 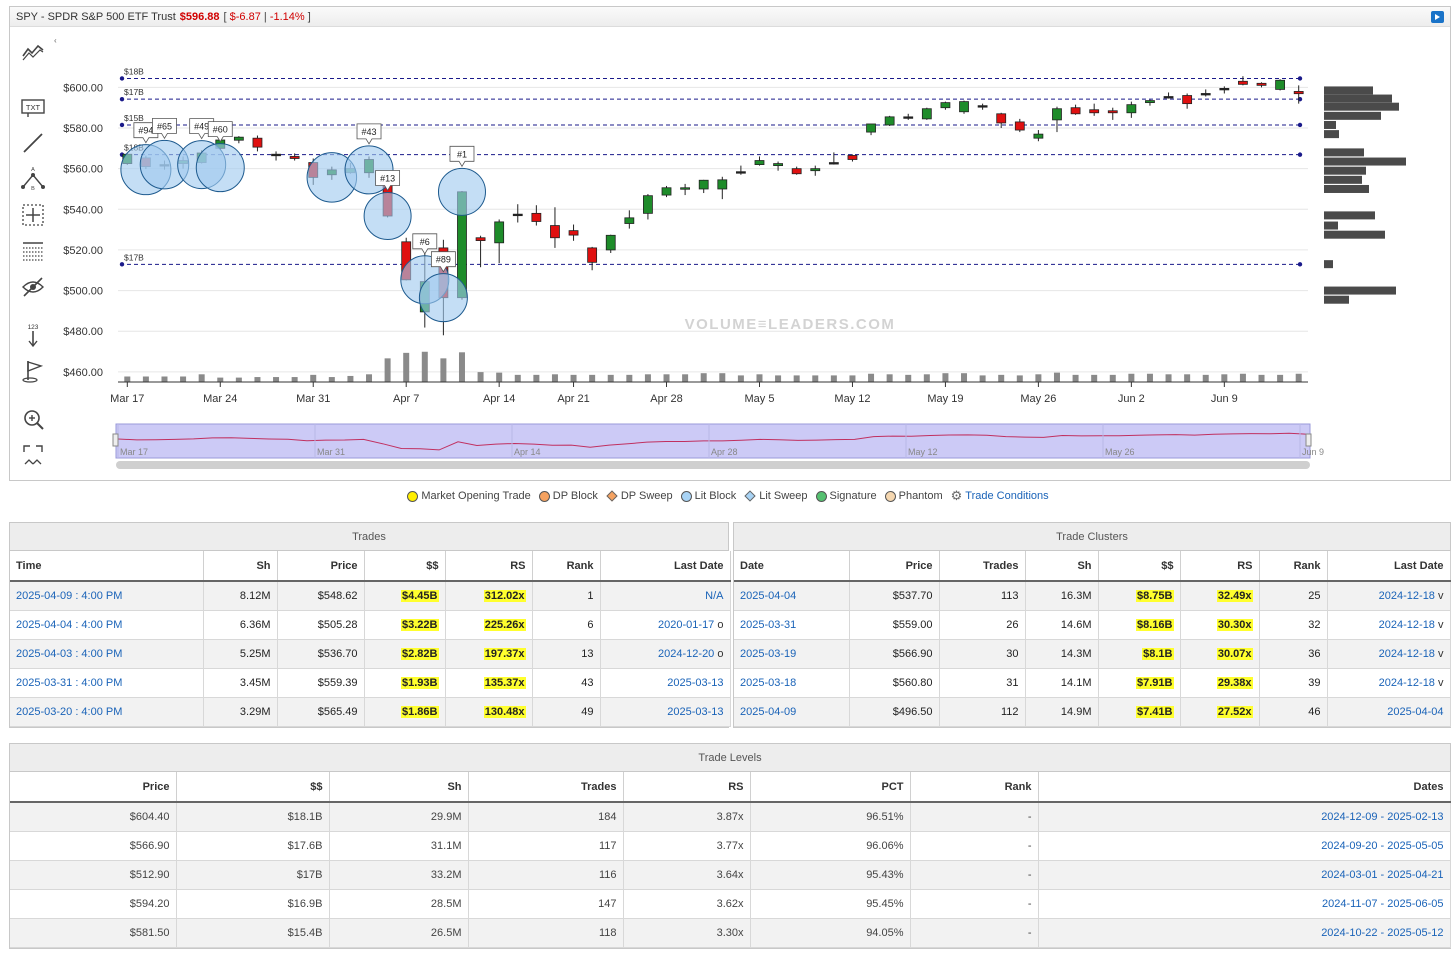 What do you see at coordinates (107, 566) in the screenshot?
I see `col-time: Time` at bounding box center [107, 566].